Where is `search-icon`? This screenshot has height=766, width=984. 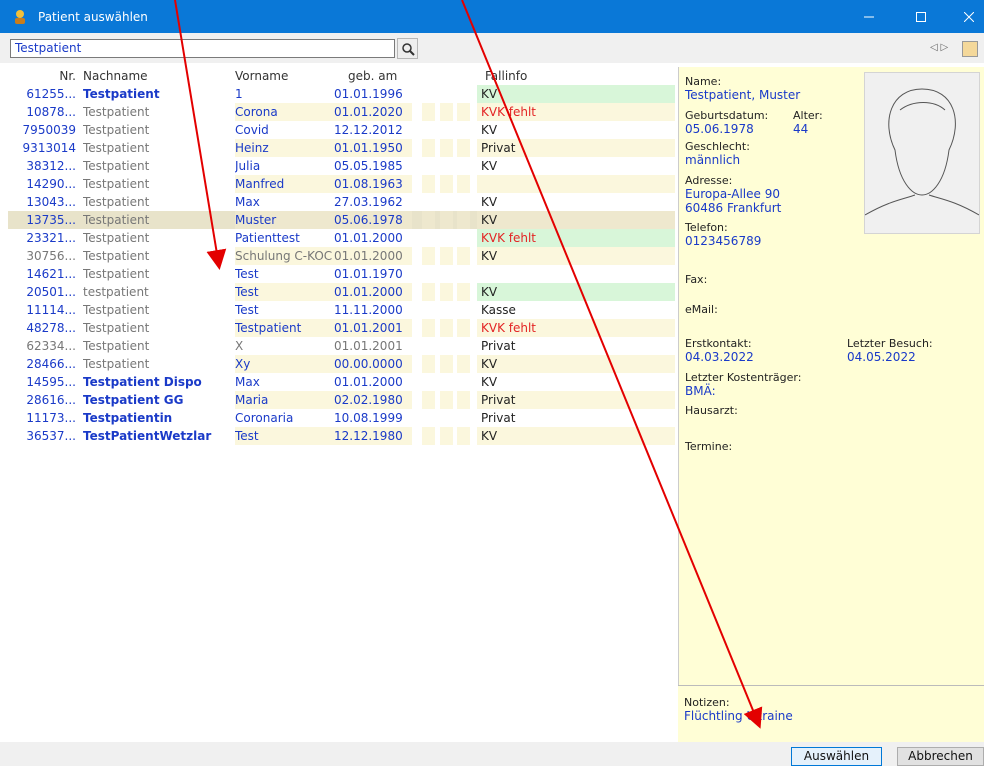 search-icon is located at coordinates (407, 48).